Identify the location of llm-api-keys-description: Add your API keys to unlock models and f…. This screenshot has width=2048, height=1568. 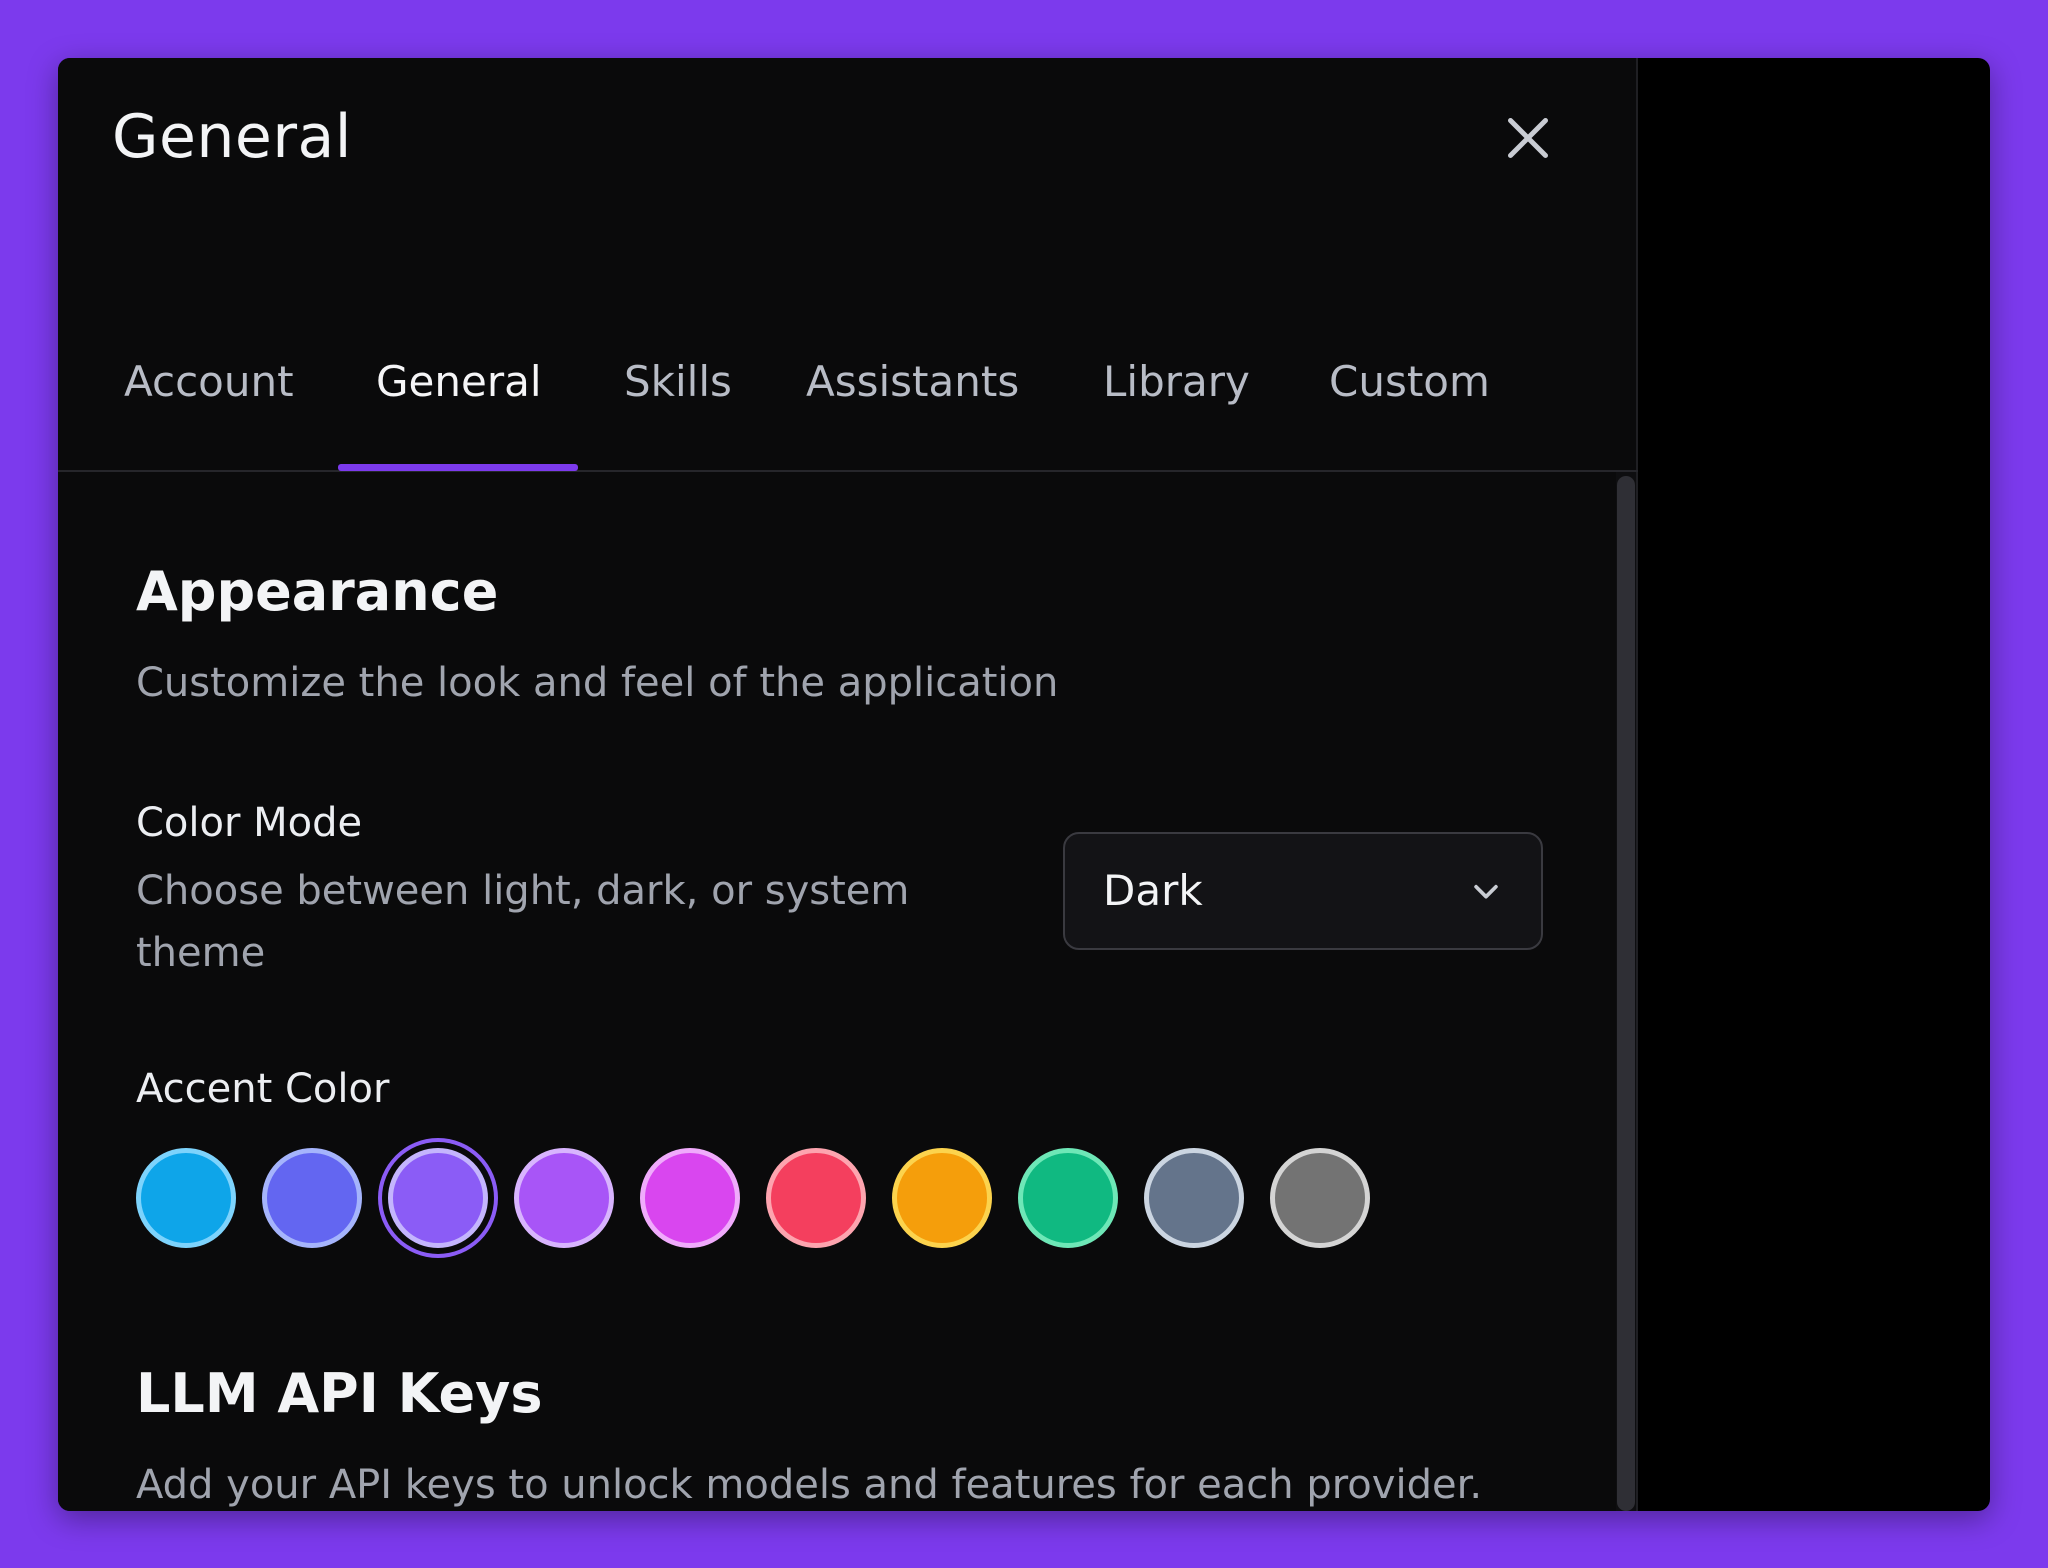
(809, 1485).